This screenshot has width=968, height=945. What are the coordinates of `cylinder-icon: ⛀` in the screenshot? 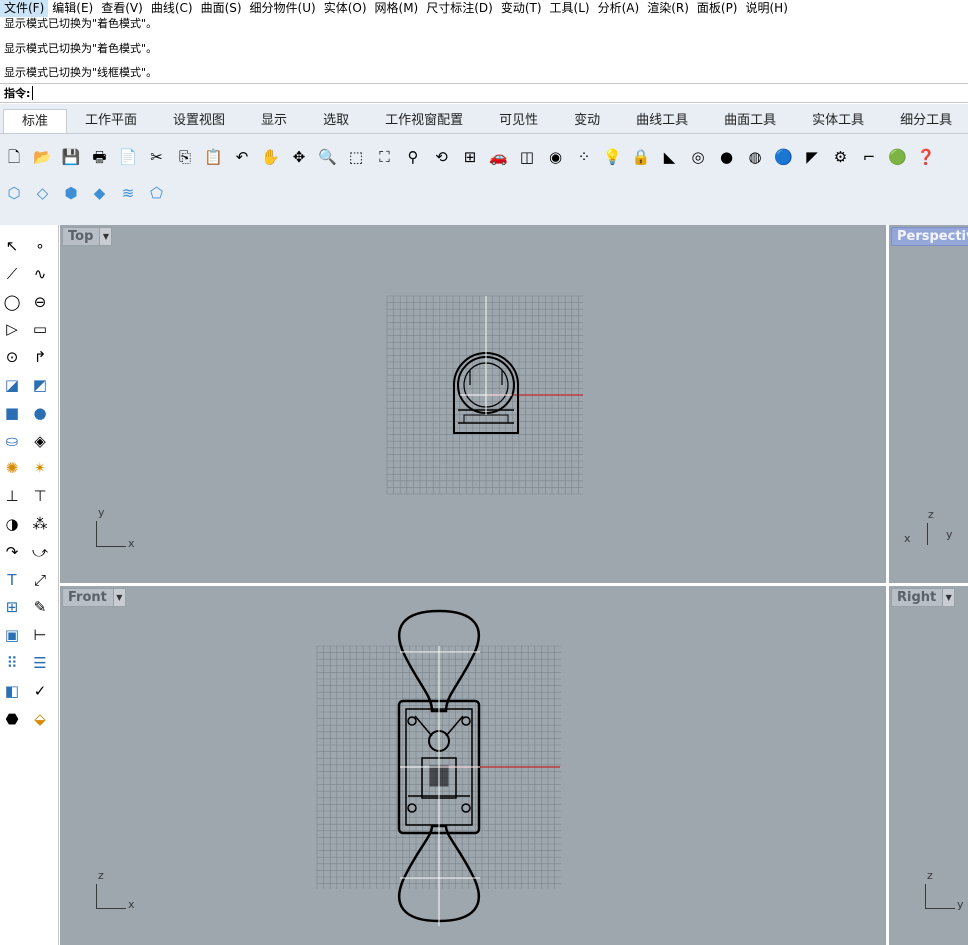 It's located at (12, 441).